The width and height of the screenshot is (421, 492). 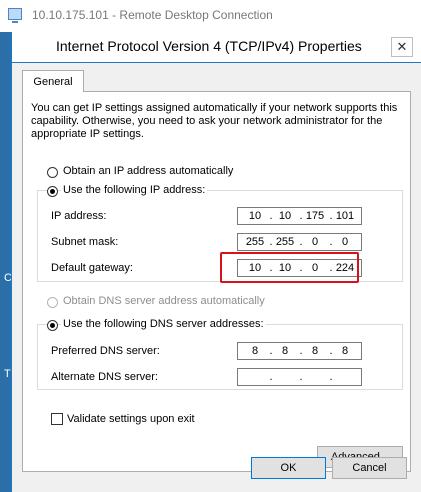 What do you see at coordinates (345, 216) in the screenshot?
I see `ip-octet: 101` at bounding box center [345, 216].